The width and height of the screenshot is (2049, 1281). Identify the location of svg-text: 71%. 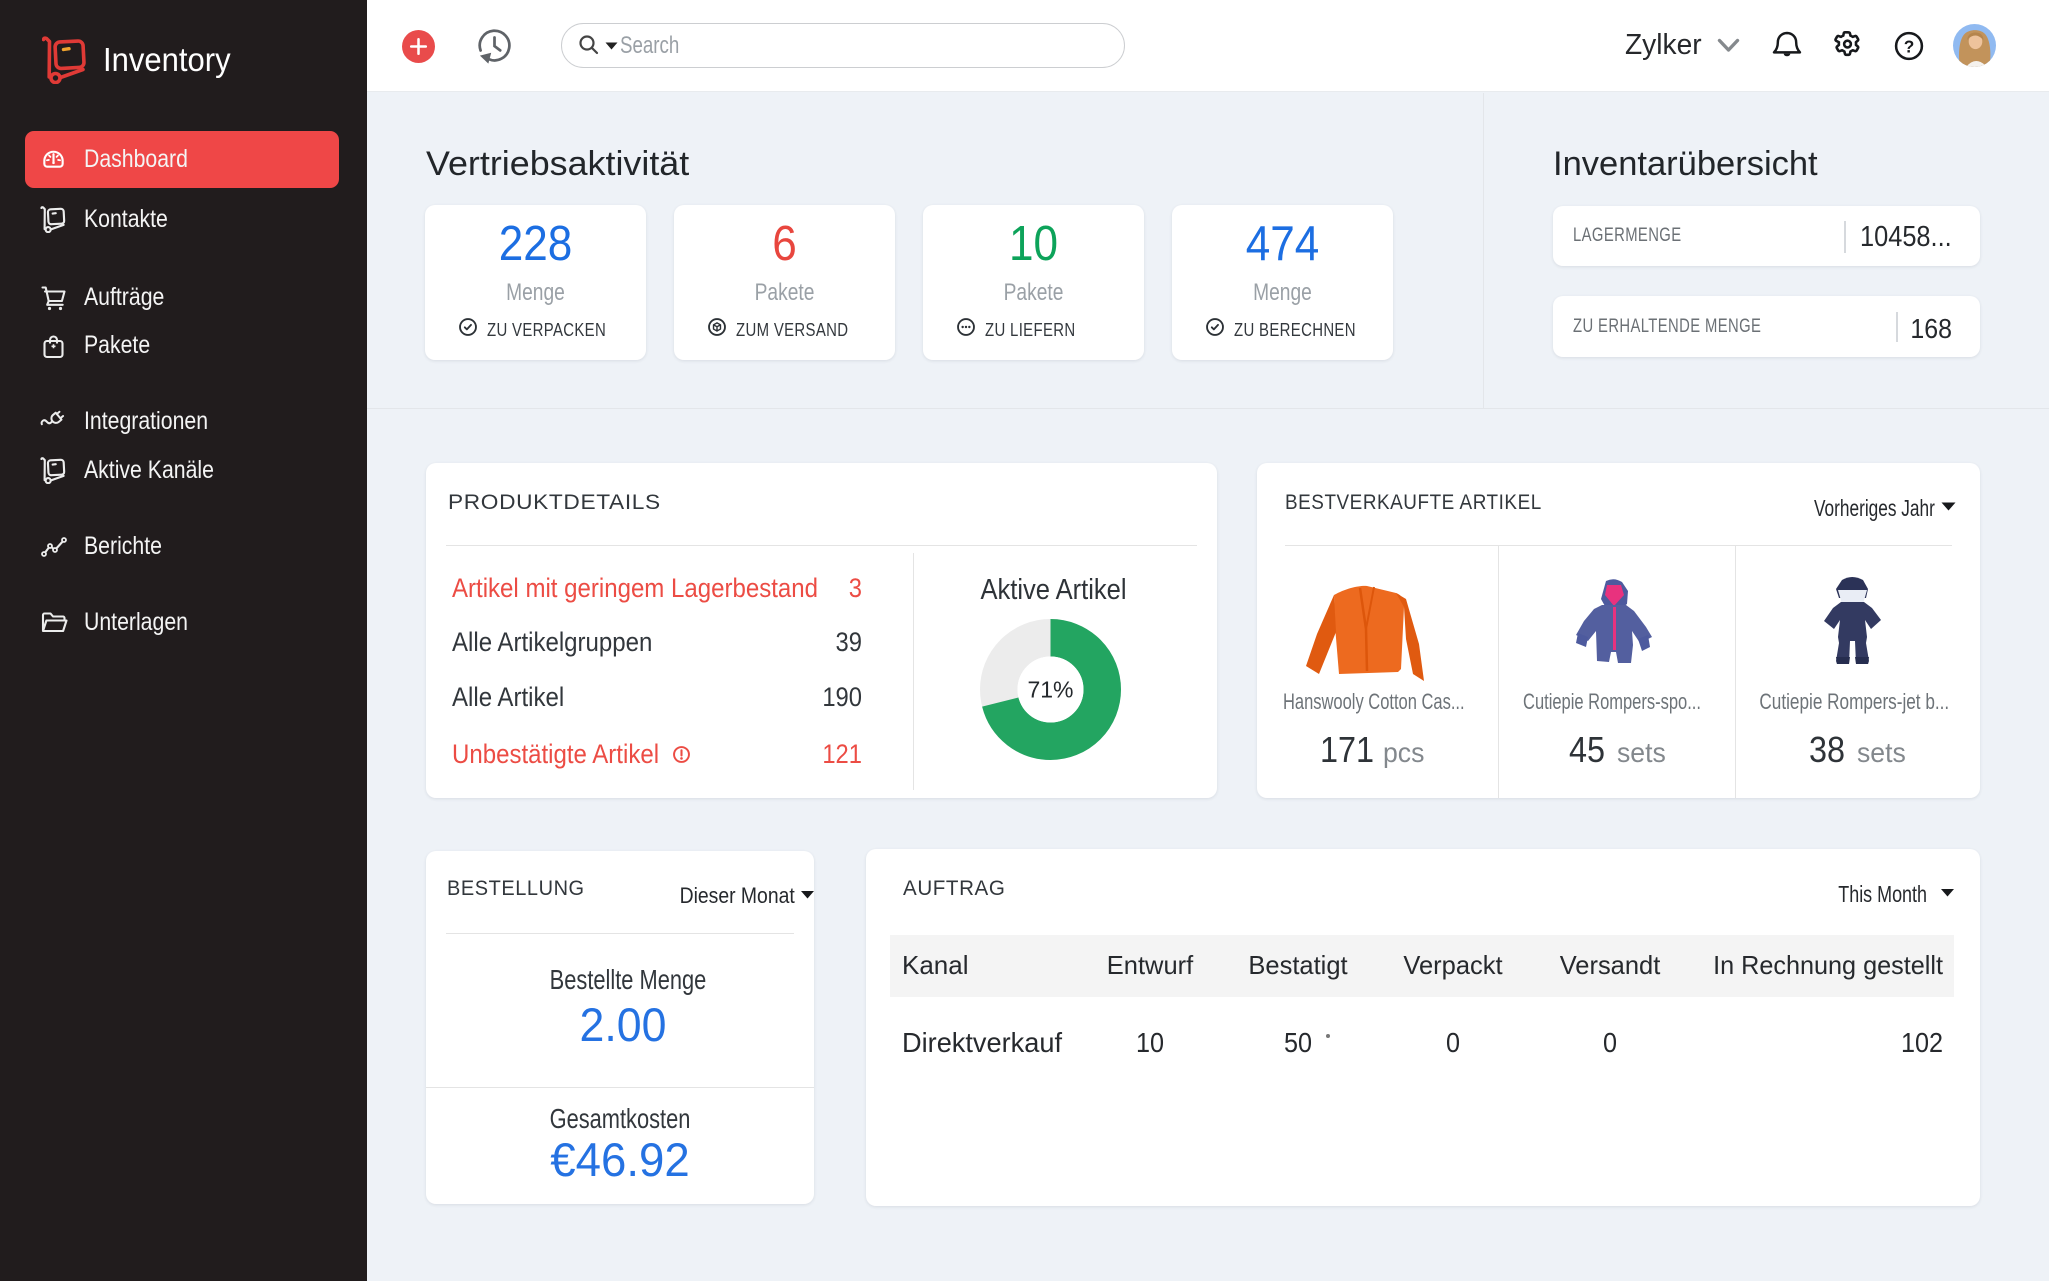
(1050, 690).